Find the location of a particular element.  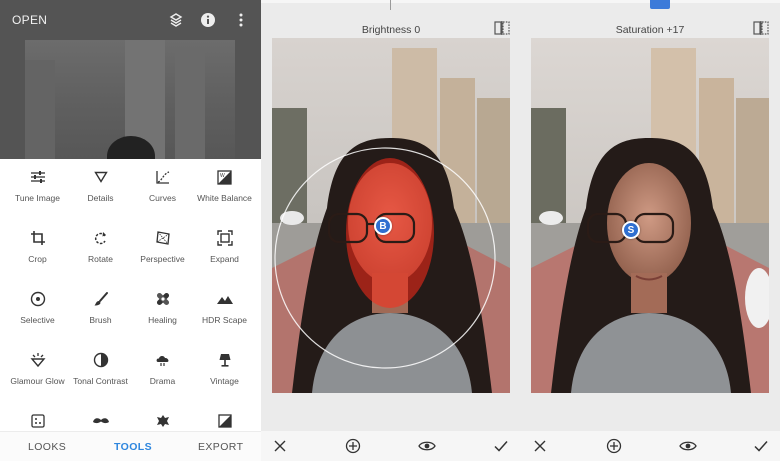

tab-export: EXPORT is located at coordinates (220, 447).